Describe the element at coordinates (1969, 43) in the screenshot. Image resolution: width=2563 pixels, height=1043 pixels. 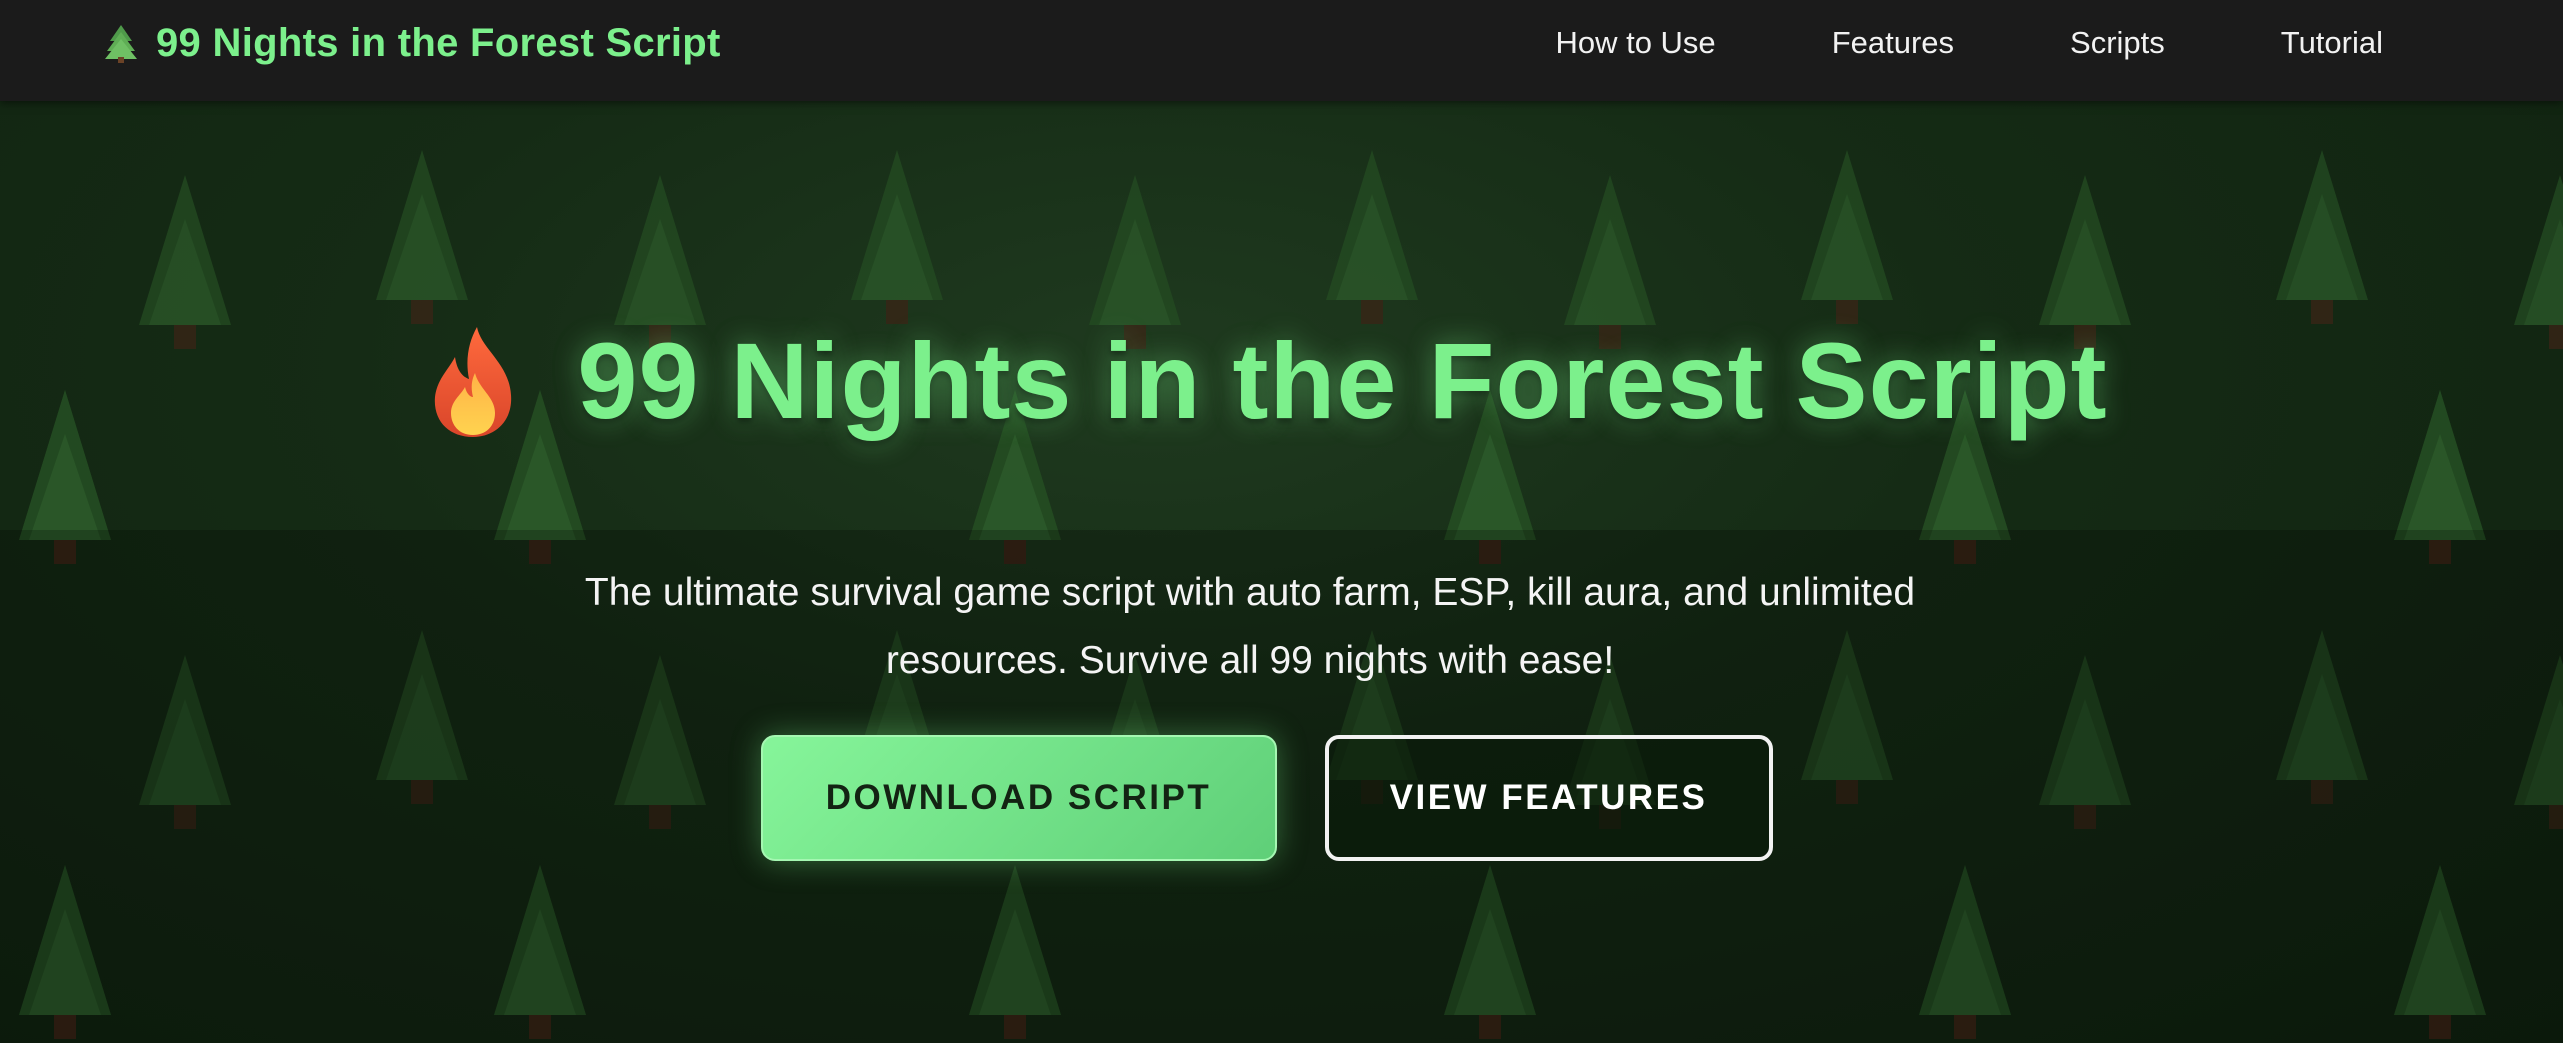
I see `nav-links: How to Use Features Scripts Tutorial` at that location.